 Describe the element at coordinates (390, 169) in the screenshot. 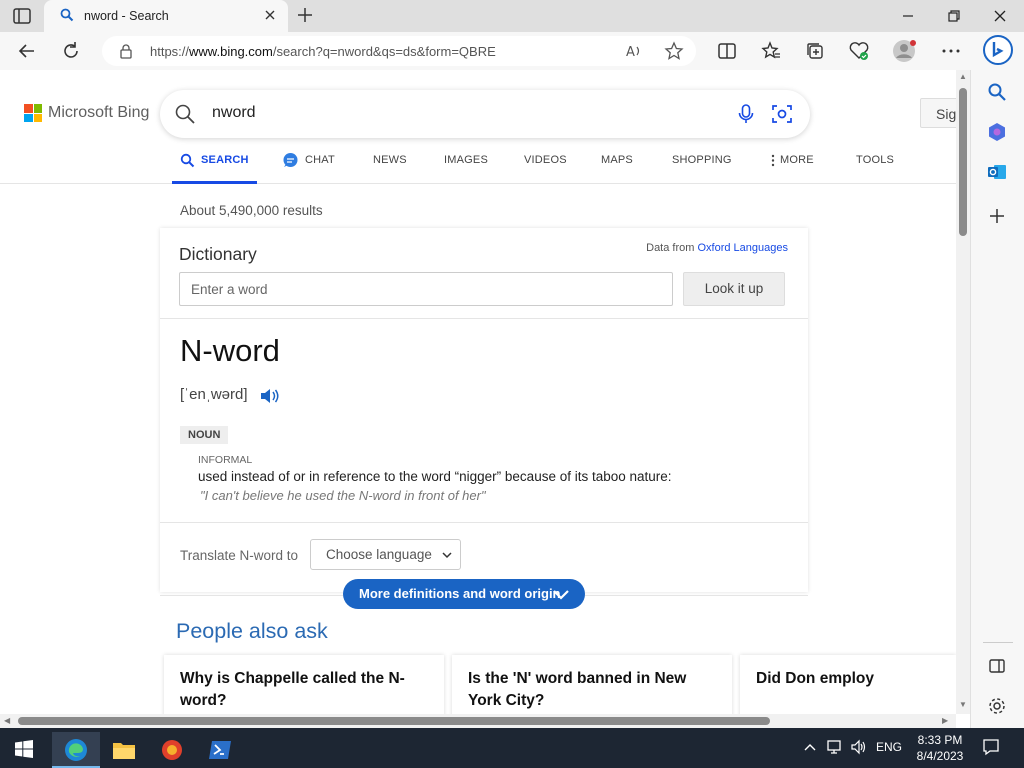

I see `tab-news: NEWS` at that location.